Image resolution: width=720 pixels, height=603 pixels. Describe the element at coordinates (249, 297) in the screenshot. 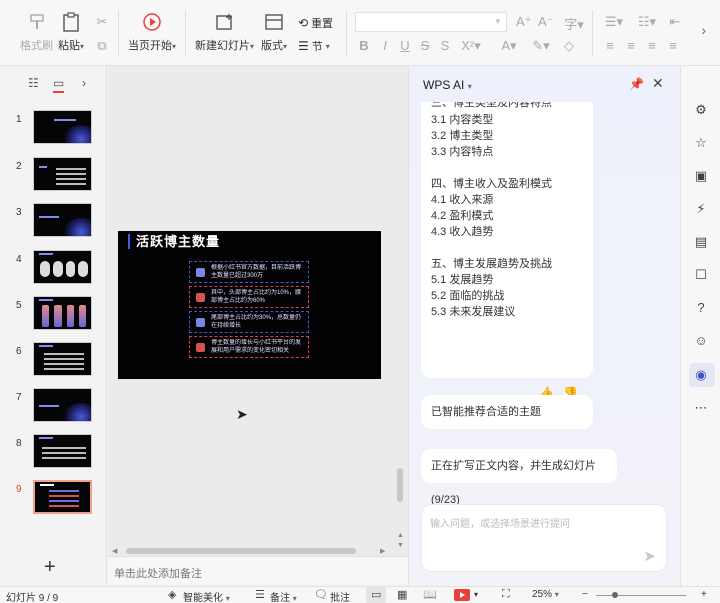

I see `slide-item: 其中，头部博主占比约为10%，腰部博主占比约为60%` at that location.